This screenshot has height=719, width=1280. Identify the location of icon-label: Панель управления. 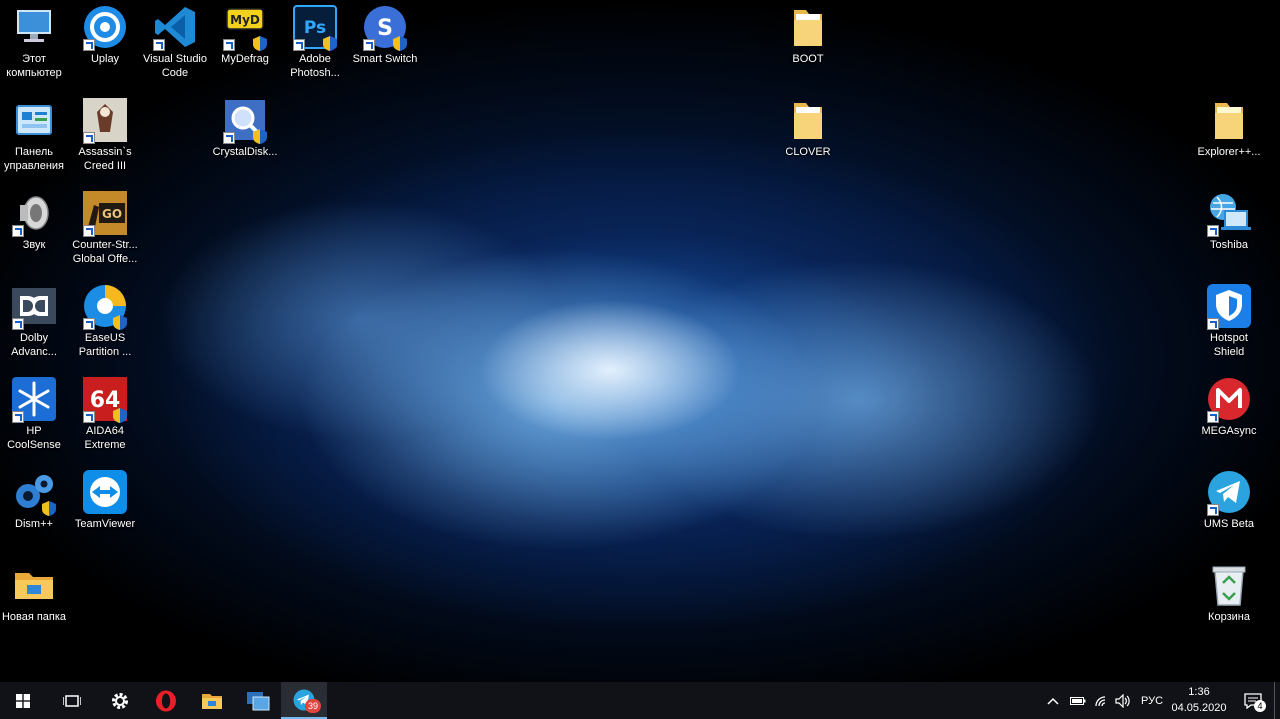
(34, 159).